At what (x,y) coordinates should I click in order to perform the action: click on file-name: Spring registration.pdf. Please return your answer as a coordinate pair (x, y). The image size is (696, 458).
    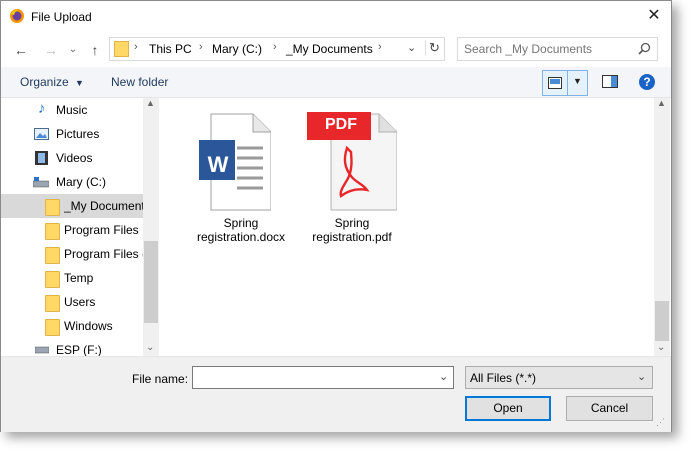
    Looking at the image, I should click on (352, 230).